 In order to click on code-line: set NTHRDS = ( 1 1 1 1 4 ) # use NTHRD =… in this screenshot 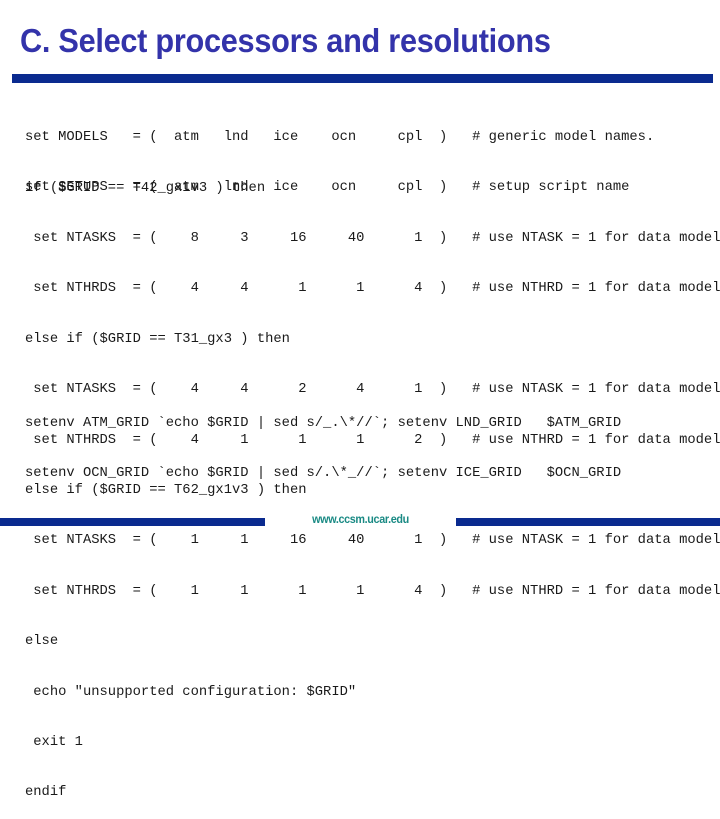, I will do `click(372, 591)`.